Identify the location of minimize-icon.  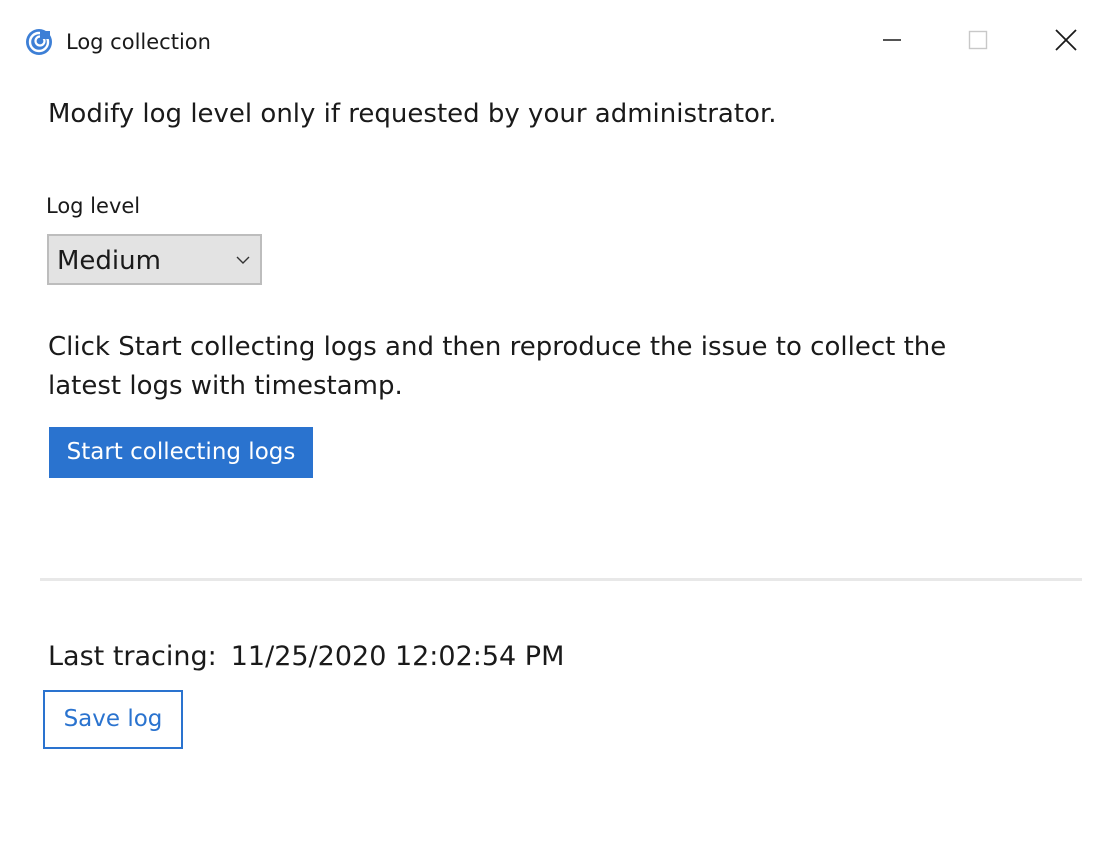
(892, 42).